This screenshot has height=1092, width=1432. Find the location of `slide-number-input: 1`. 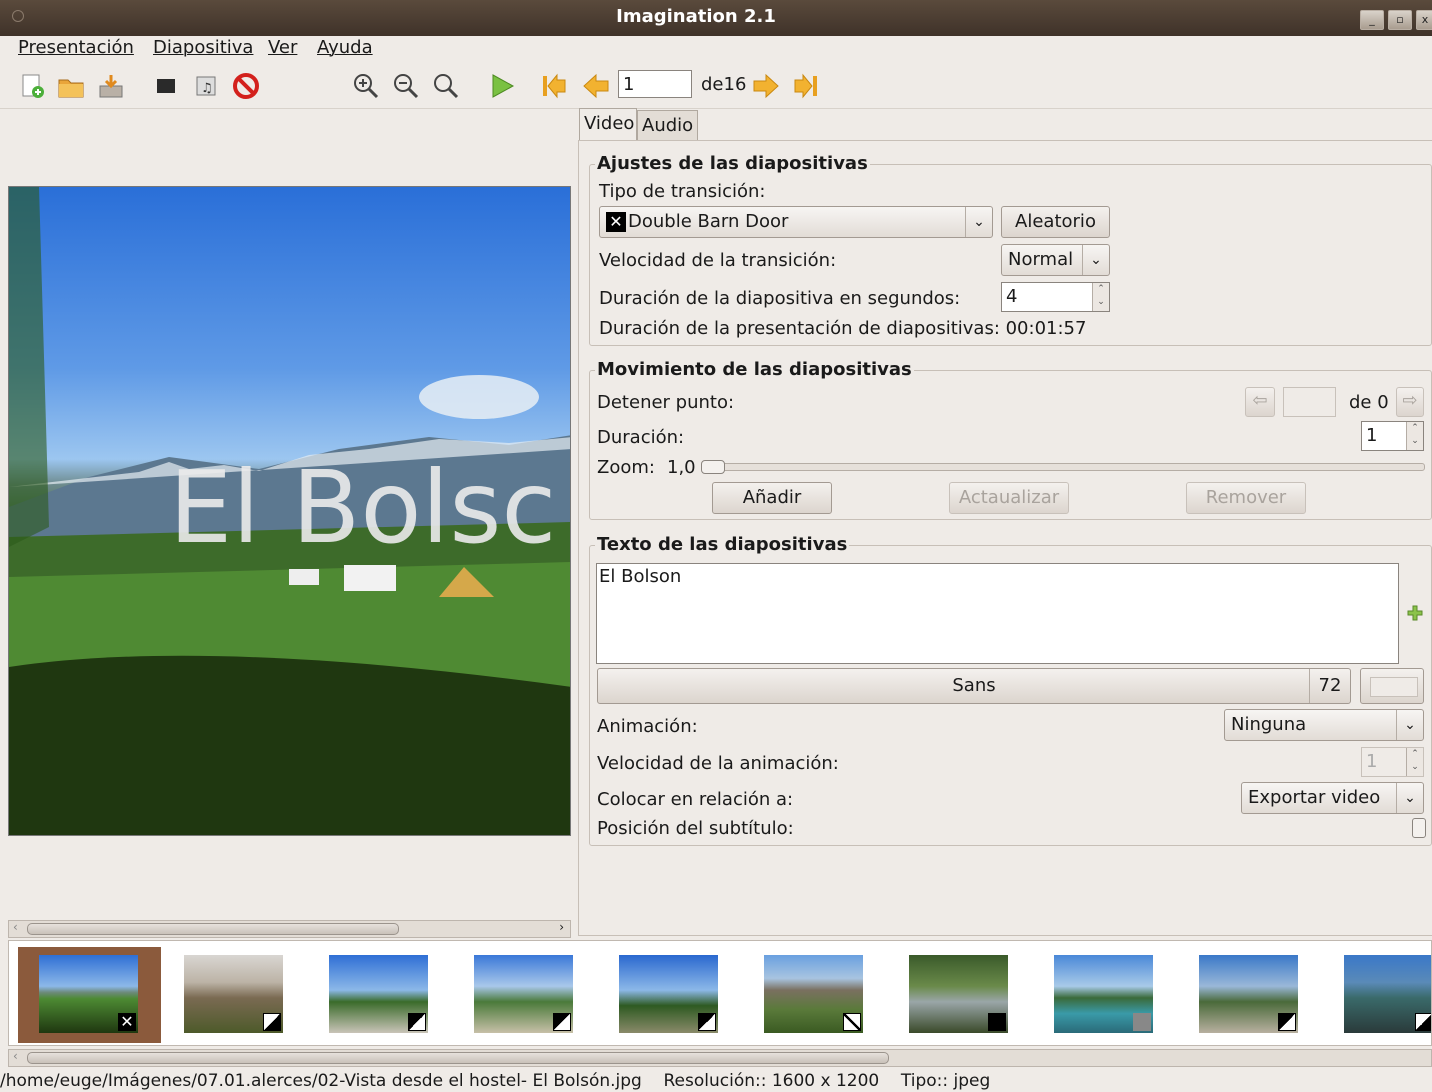

slide-number-input: 1 is located at coordinates (655, 84).